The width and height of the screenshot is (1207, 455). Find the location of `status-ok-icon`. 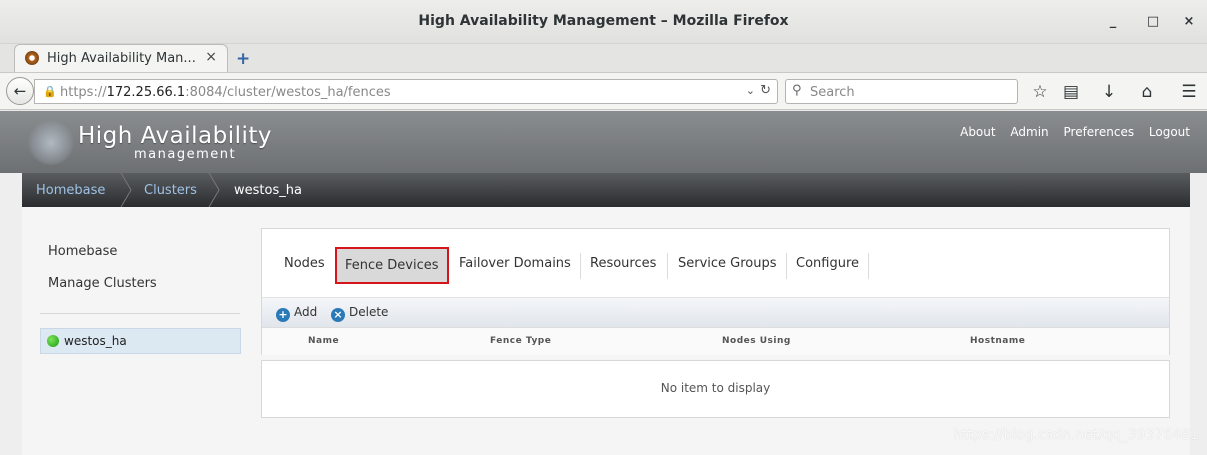

status-ok-icon is located at coordinates (53, 341).